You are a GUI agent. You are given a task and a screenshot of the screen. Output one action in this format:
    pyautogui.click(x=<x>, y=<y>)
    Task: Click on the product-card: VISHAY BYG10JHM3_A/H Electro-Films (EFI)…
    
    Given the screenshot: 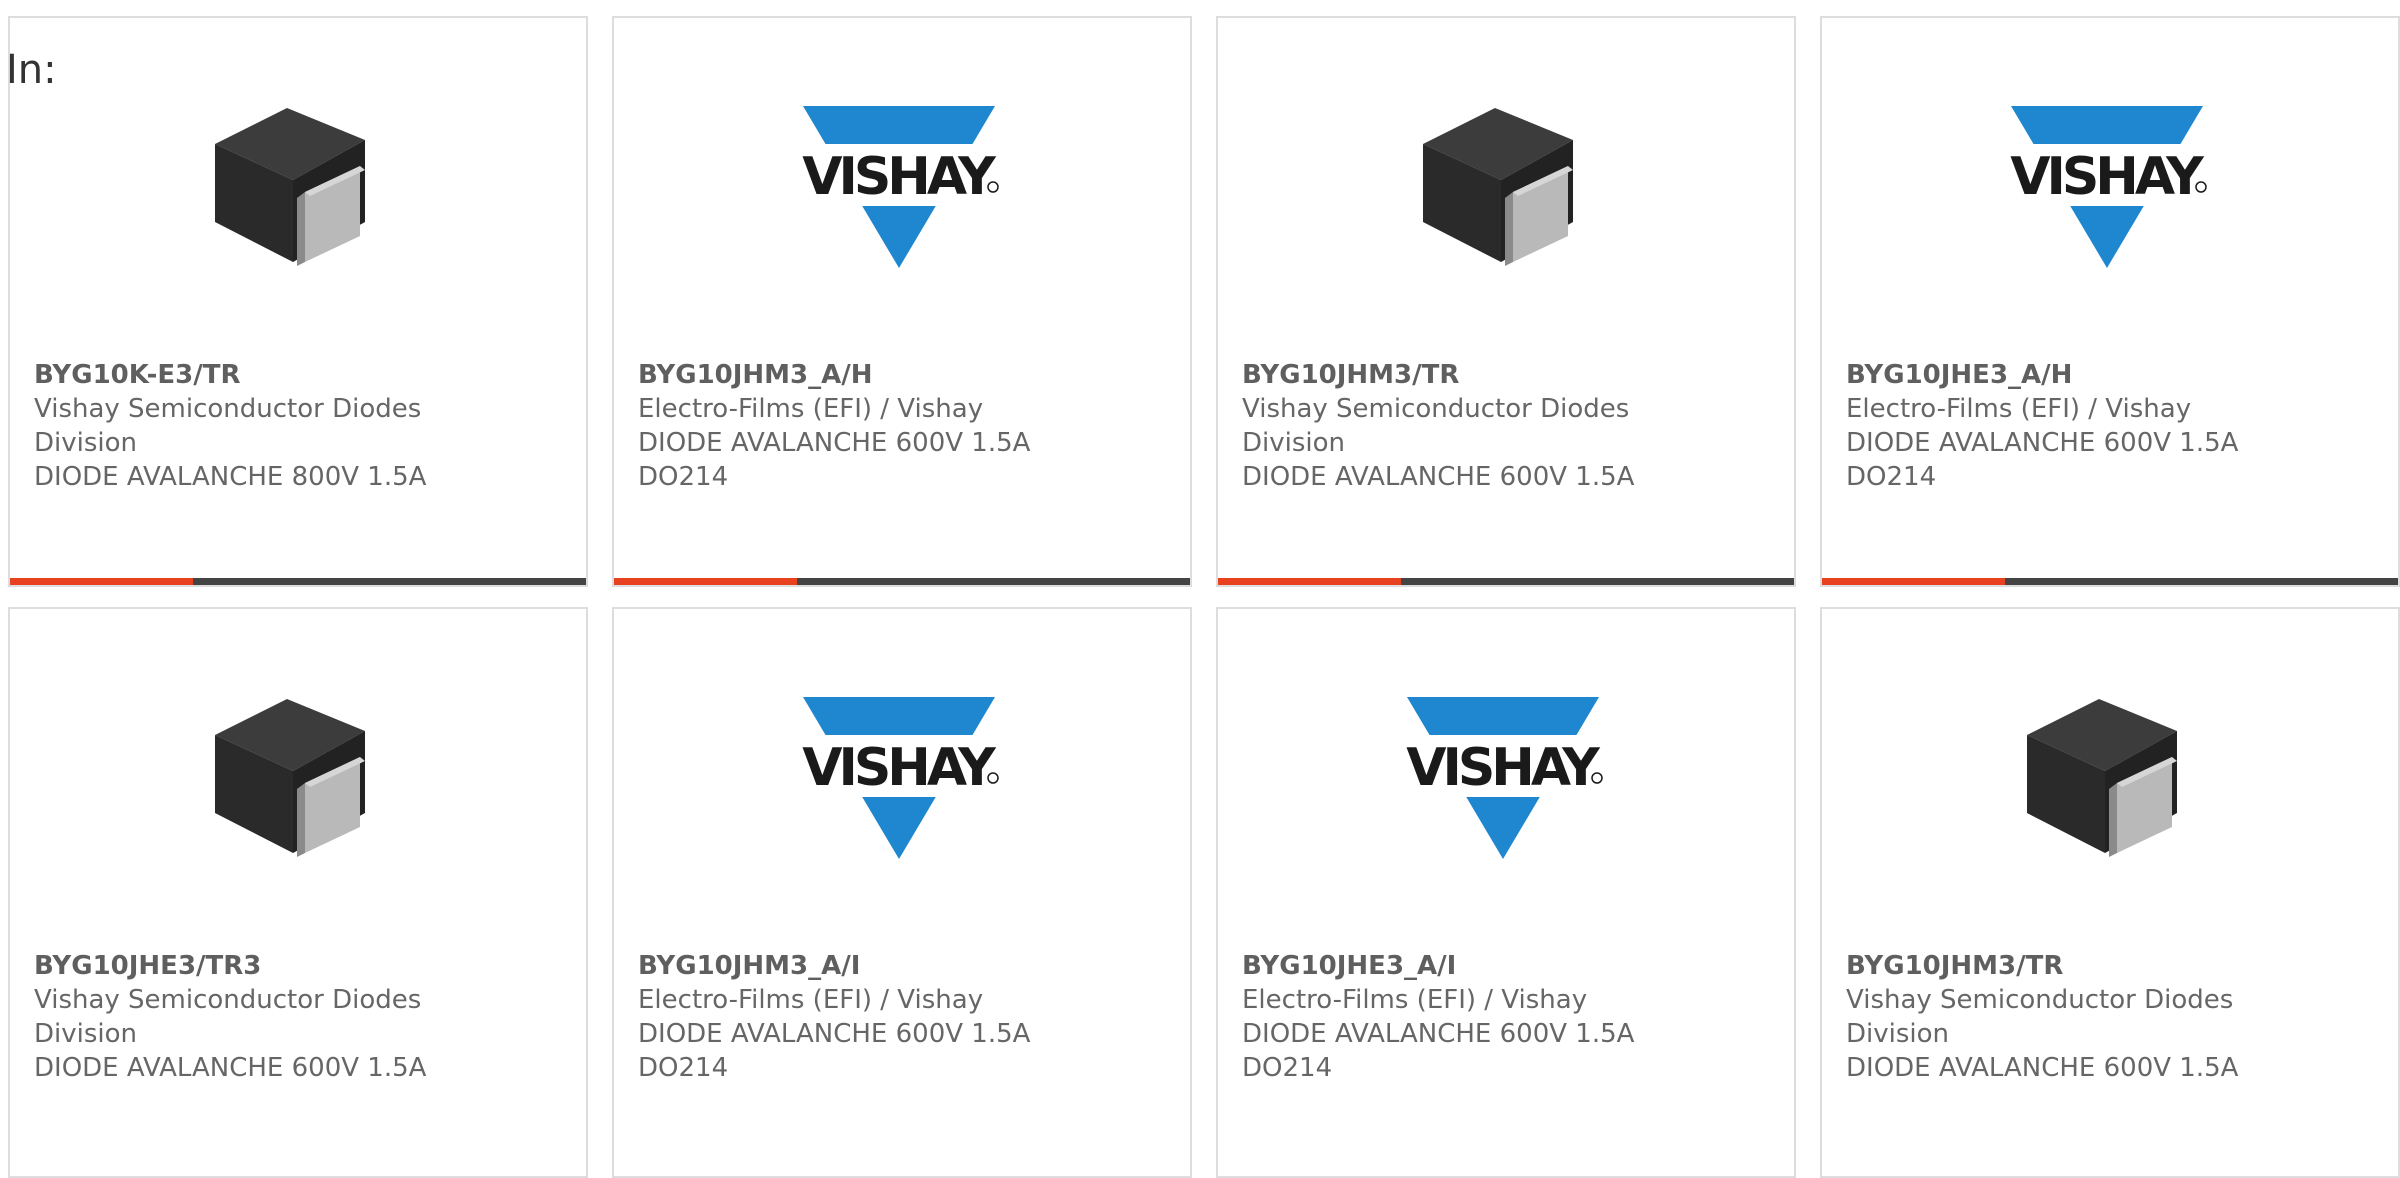 What is the action you would take?
    pyautogui.click(x=902, y=301)
    